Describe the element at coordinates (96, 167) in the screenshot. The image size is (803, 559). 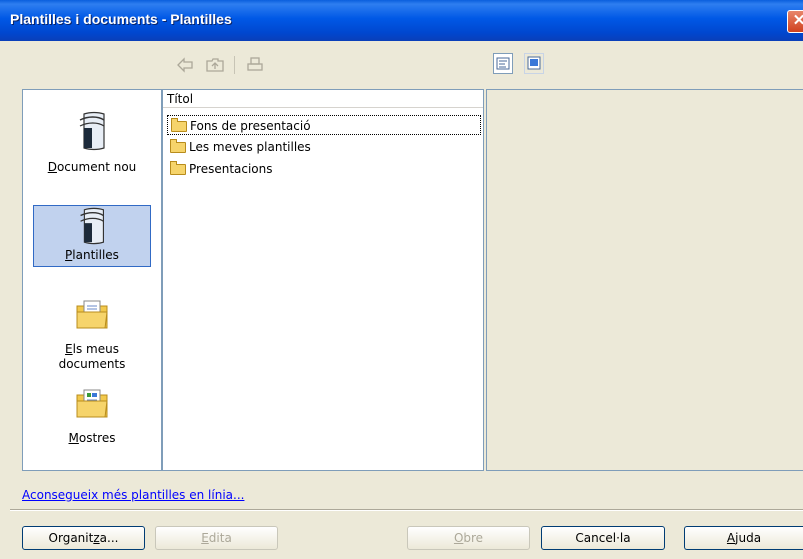
I see `nav-item-label: ocument nou` at that location.